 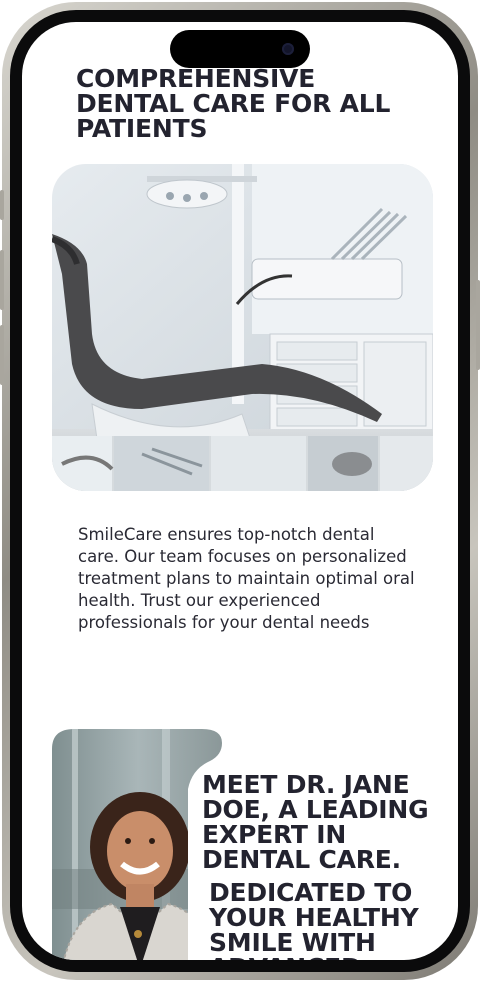 I want to click on power-button, so click(x=478, y=325).